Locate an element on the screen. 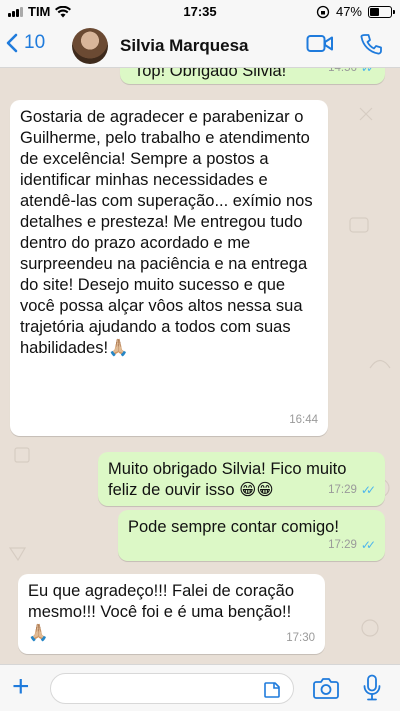 The height and width of the screenshot is (711, 400). orientation-lock-icon is located at coordinates (323, 11).